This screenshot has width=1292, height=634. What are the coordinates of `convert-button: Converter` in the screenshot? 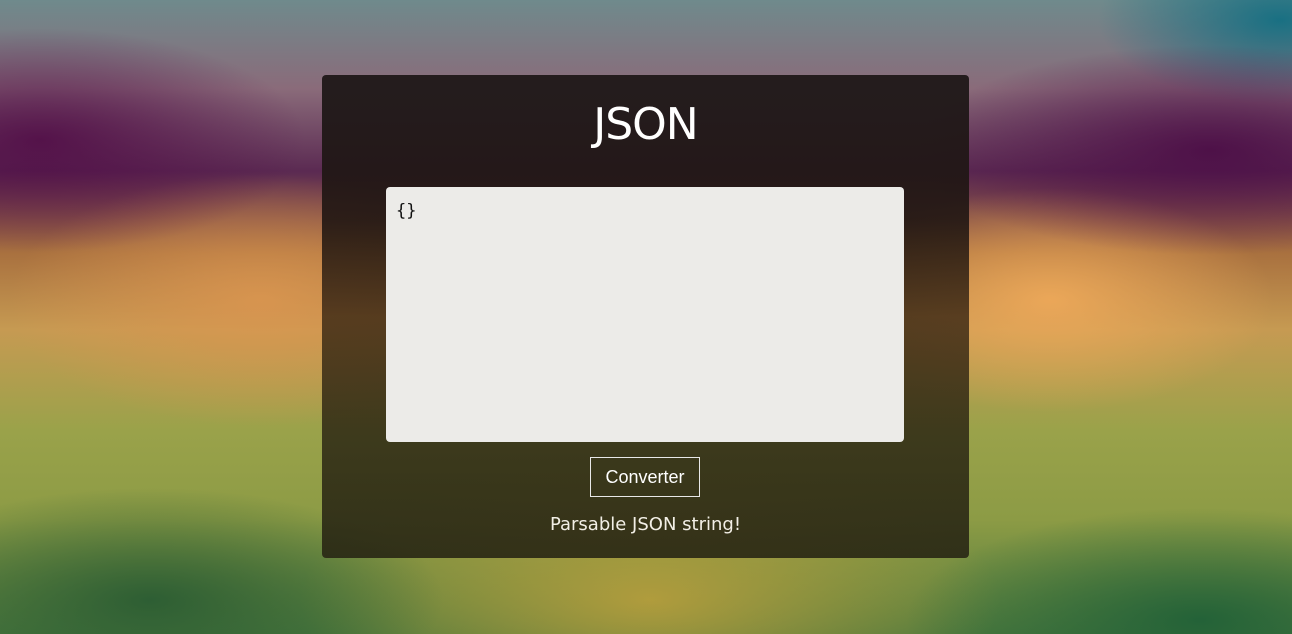 It's located at (645, 477).